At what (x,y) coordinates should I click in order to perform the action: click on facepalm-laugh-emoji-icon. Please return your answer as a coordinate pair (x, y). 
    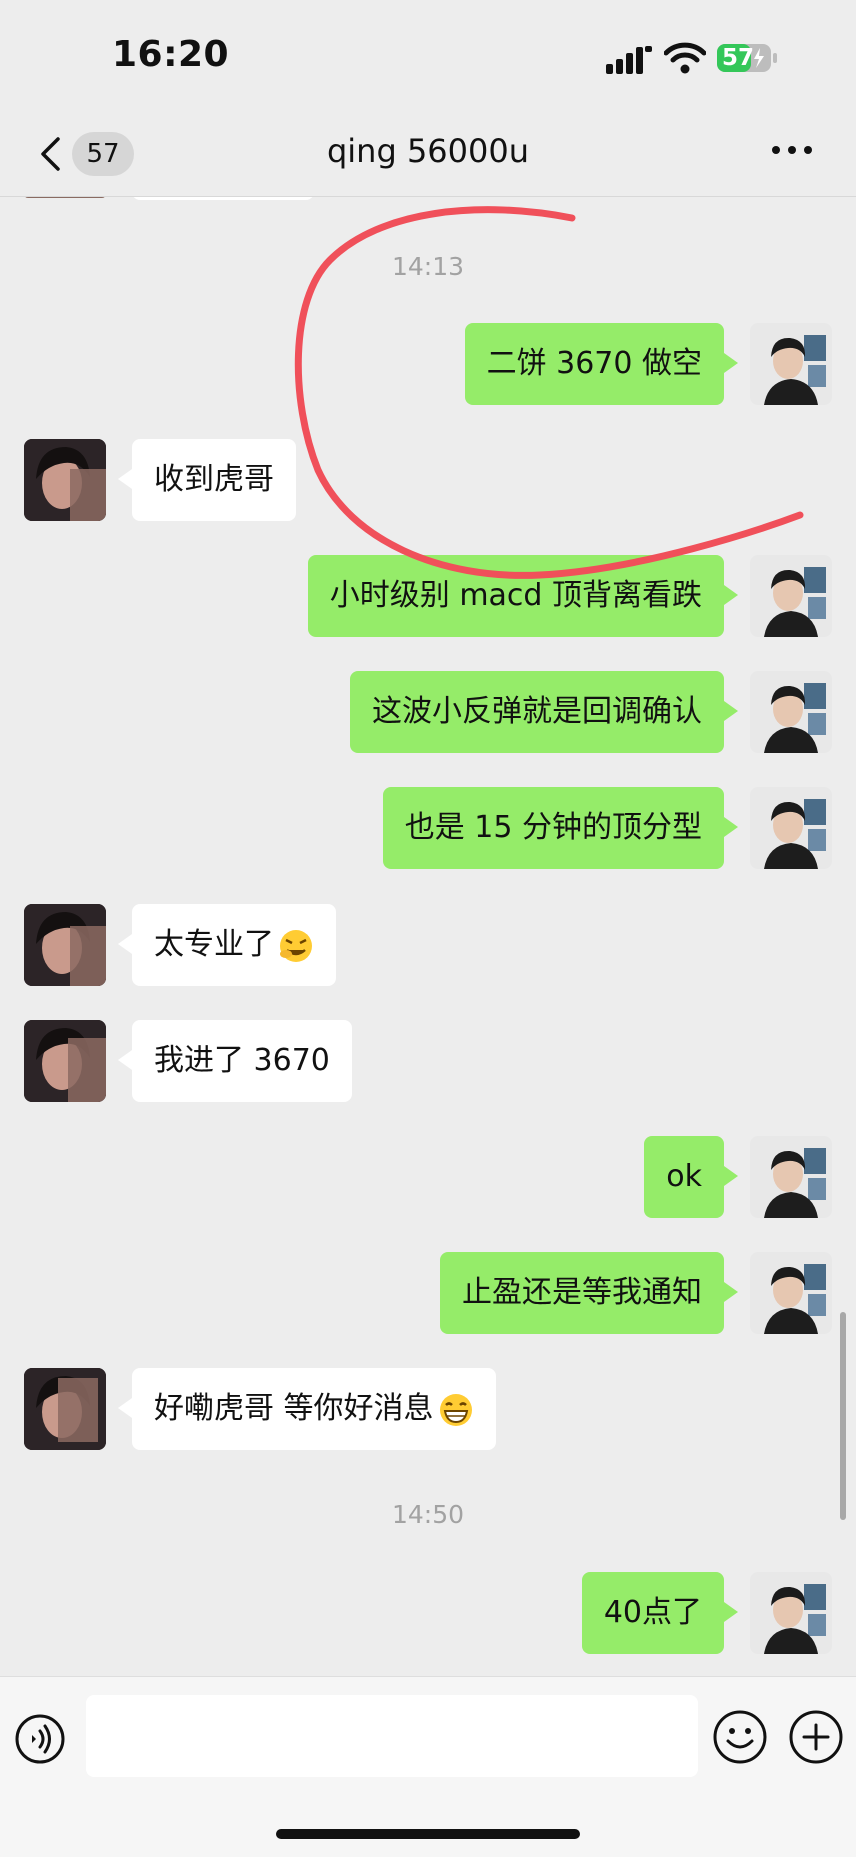
    Looking at the image, I should click on (296, 945).